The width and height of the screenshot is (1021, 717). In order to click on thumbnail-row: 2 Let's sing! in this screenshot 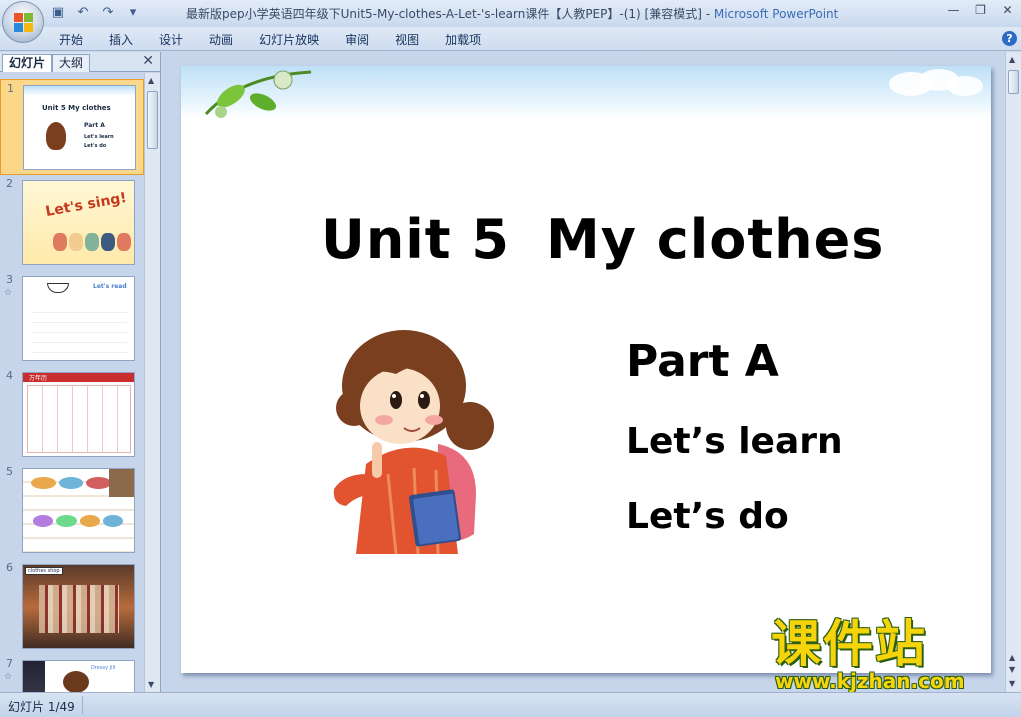, I will do `click(72, 223)`.